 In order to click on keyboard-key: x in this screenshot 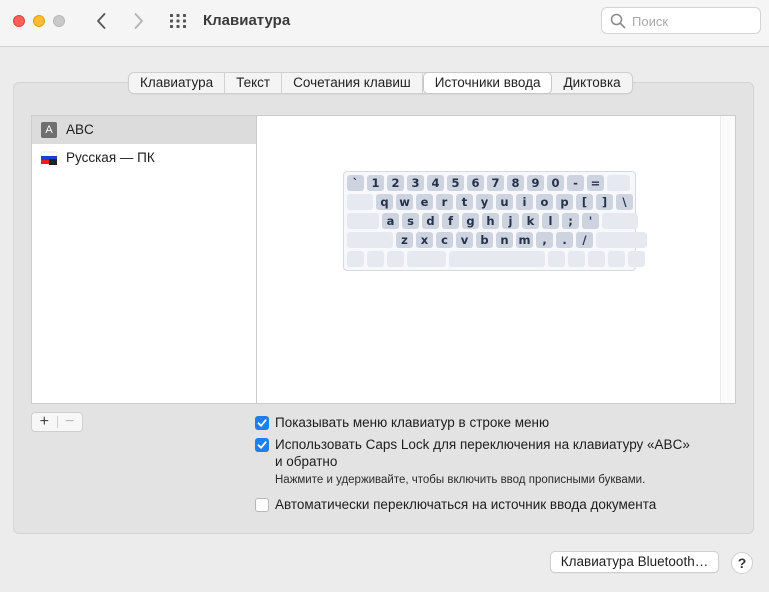, I will do `click(424, 240)`.